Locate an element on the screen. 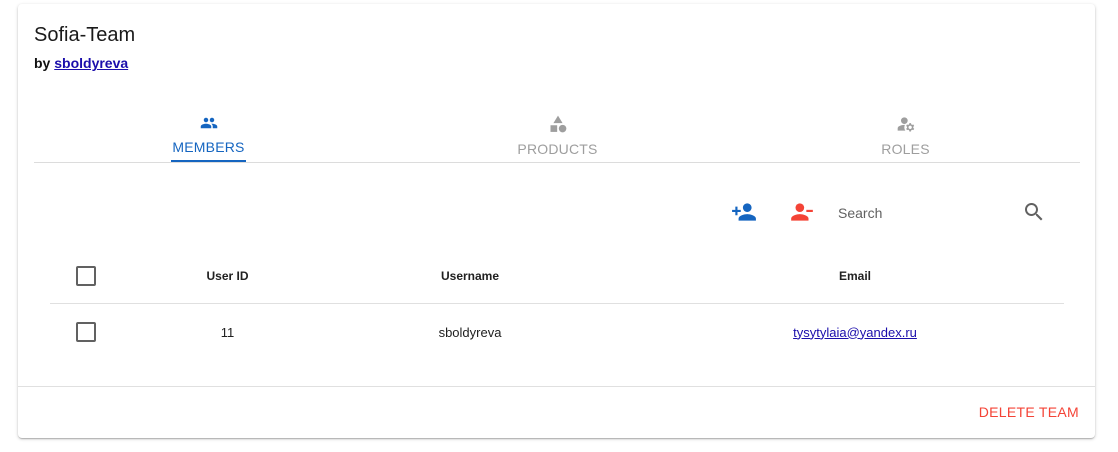 This screenshot has width=1118, height=452. delete-team-button: DELETE TEAM is located at coordinates (1029, 412).